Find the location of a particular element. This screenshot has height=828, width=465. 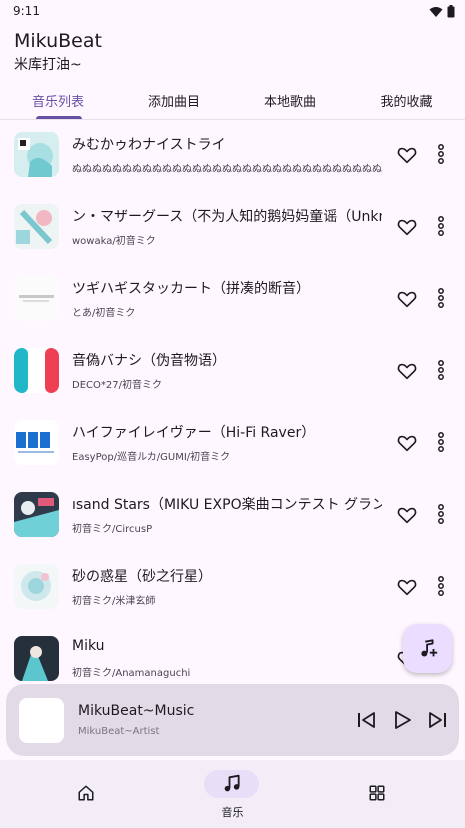

song-row: ツギハギスタッカート（拼凑的断音） とあ/初音ミク is located at coordinates (232, 300).